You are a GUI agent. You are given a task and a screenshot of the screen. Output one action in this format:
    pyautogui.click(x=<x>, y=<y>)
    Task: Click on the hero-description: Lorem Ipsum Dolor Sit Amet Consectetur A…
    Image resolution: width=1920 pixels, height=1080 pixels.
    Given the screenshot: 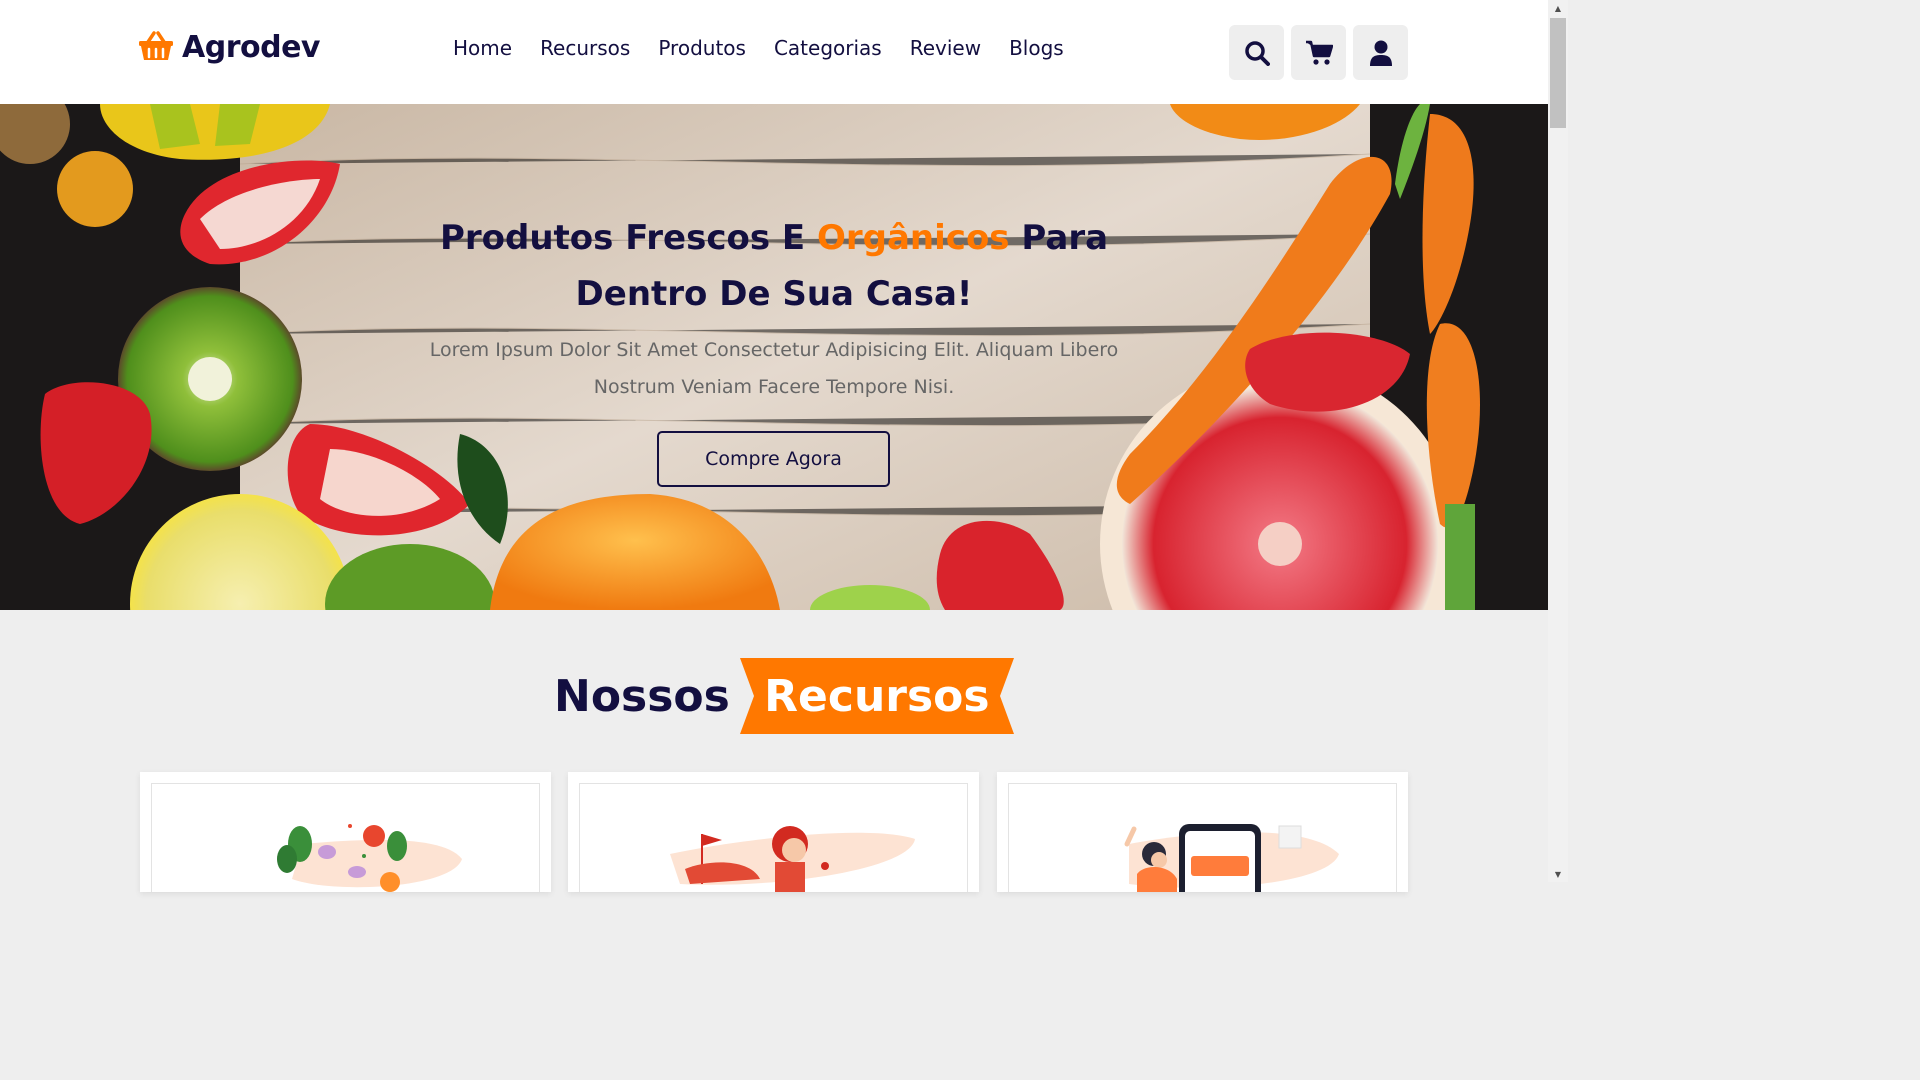 What is the action you would take?
    pyautogui.click(x=774, y=368)
    